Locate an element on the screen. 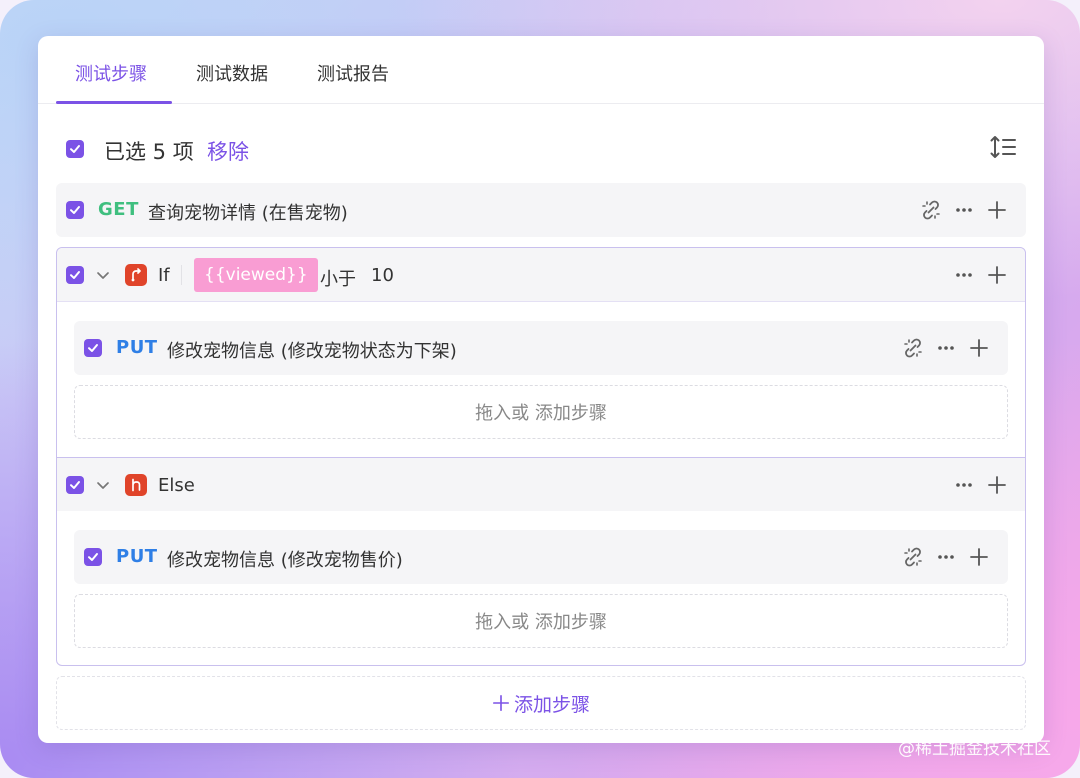 The image size is (1080, 778). condition-value: 10 is located at coordinates (382, 275).